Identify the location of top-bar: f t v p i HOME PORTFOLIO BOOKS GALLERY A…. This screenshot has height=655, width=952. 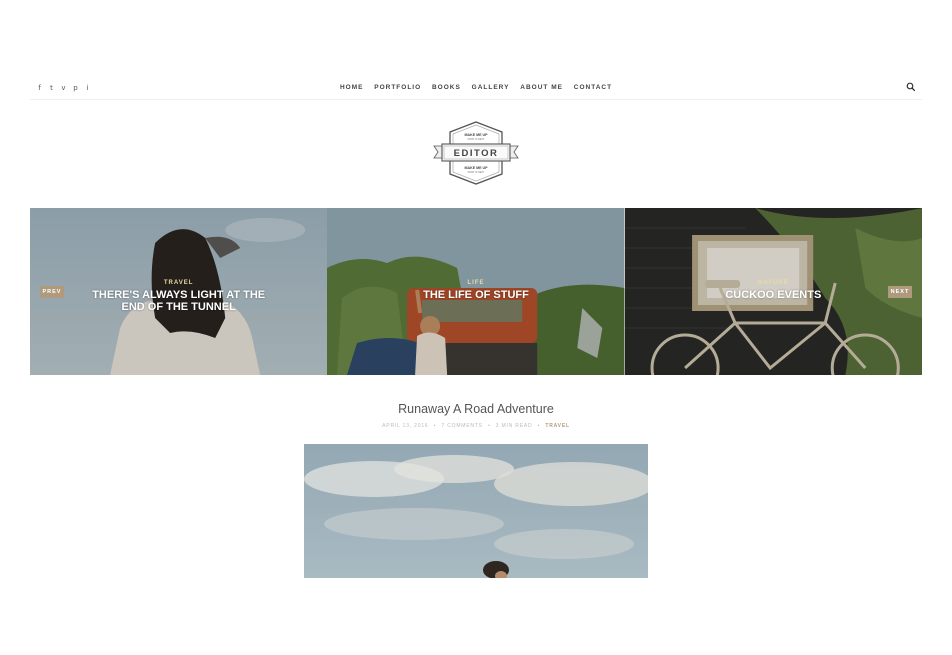
(476, 89).